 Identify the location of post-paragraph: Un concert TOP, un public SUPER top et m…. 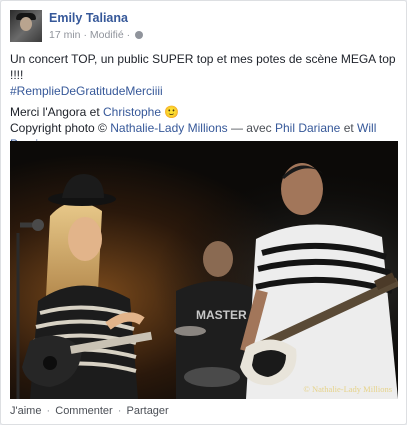
(204, 75).